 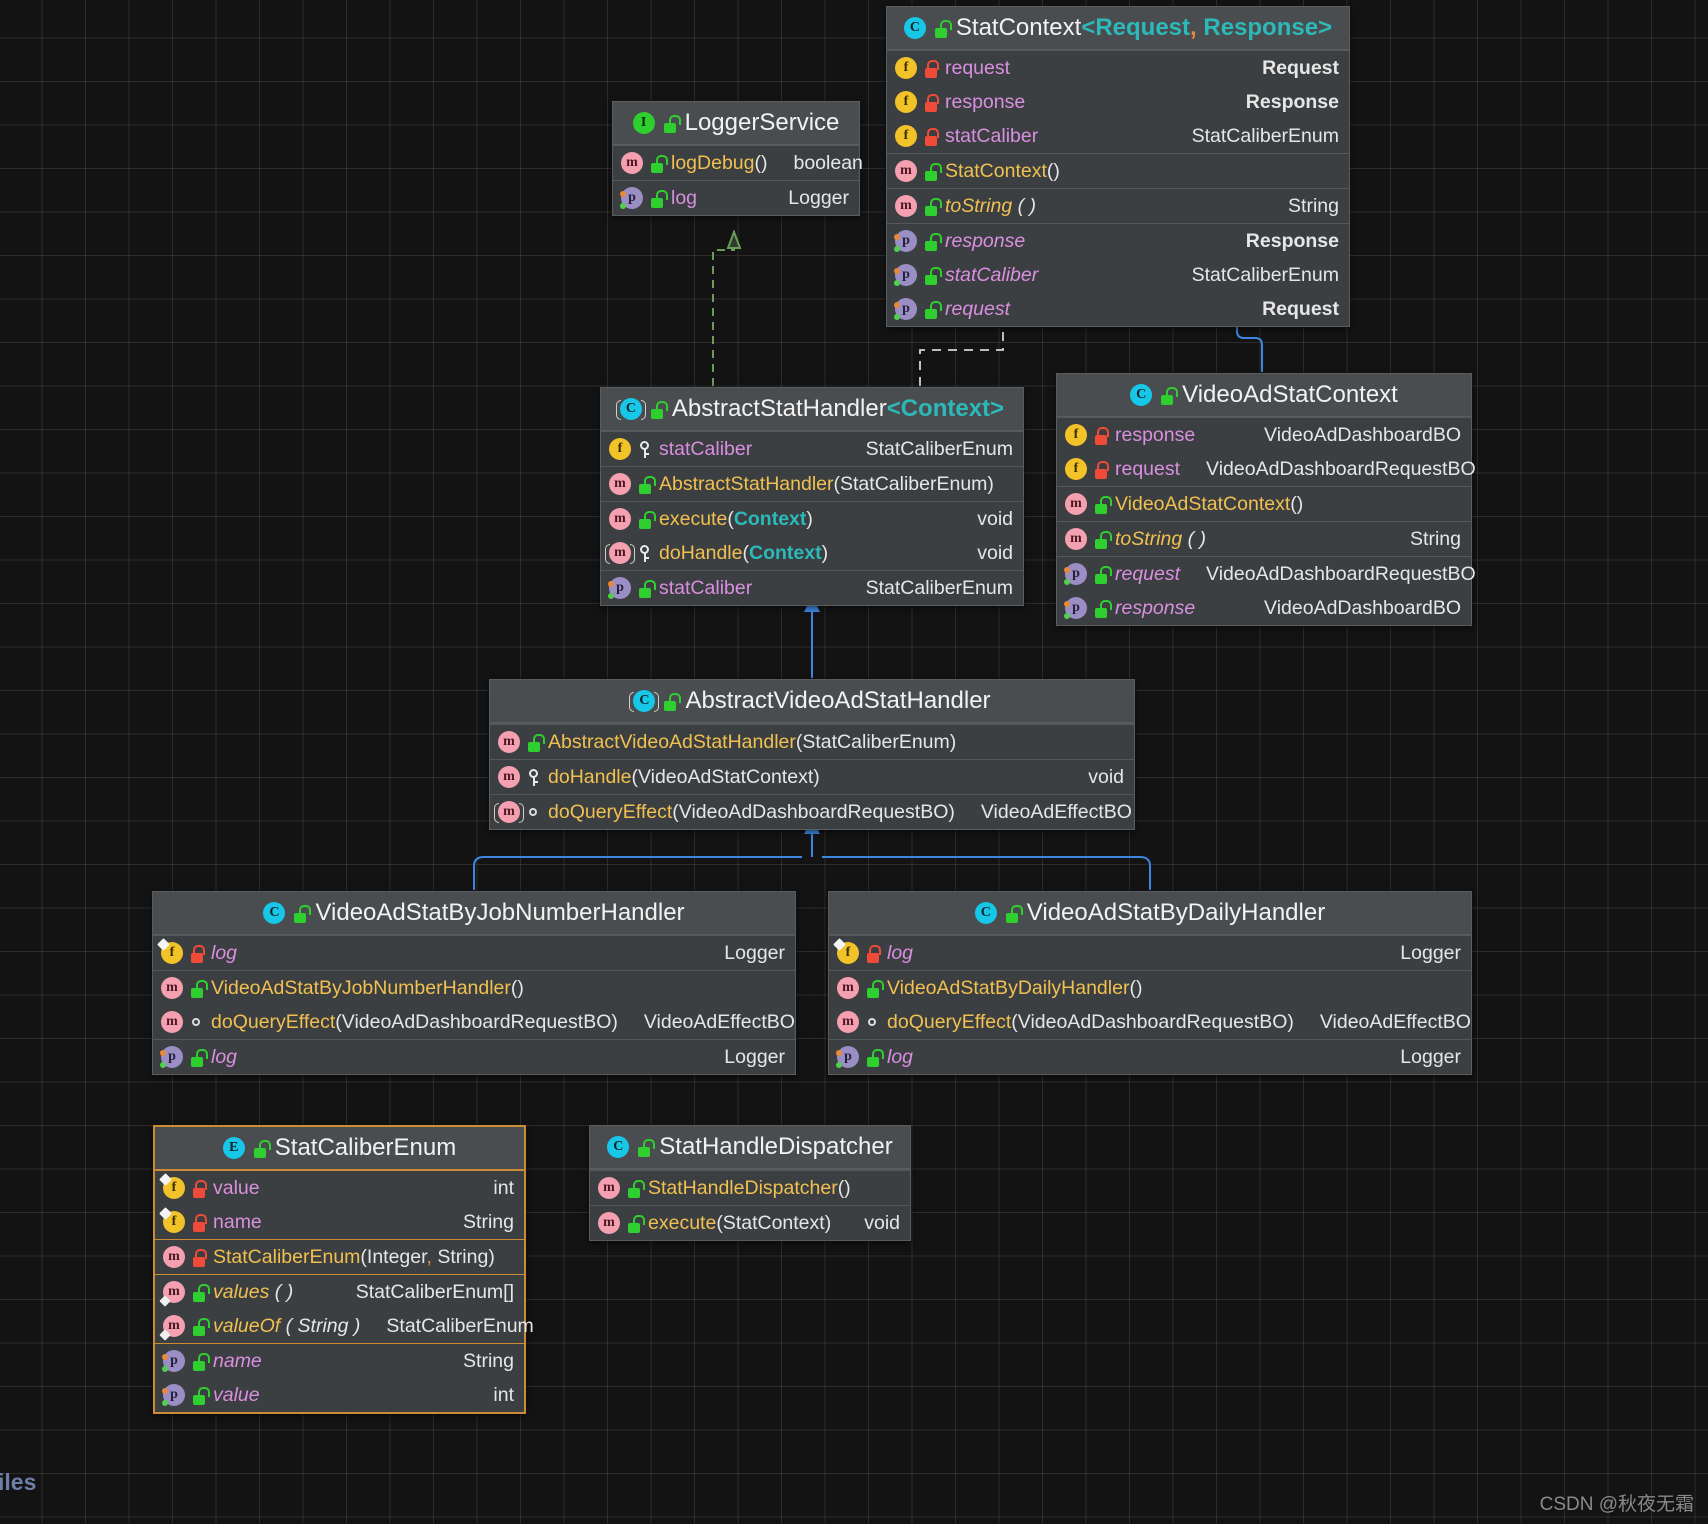 What do you see at coordinates (339, 1222) in the screenshot?
I see `member-row: f name String` at bounding box center [339, 1222].